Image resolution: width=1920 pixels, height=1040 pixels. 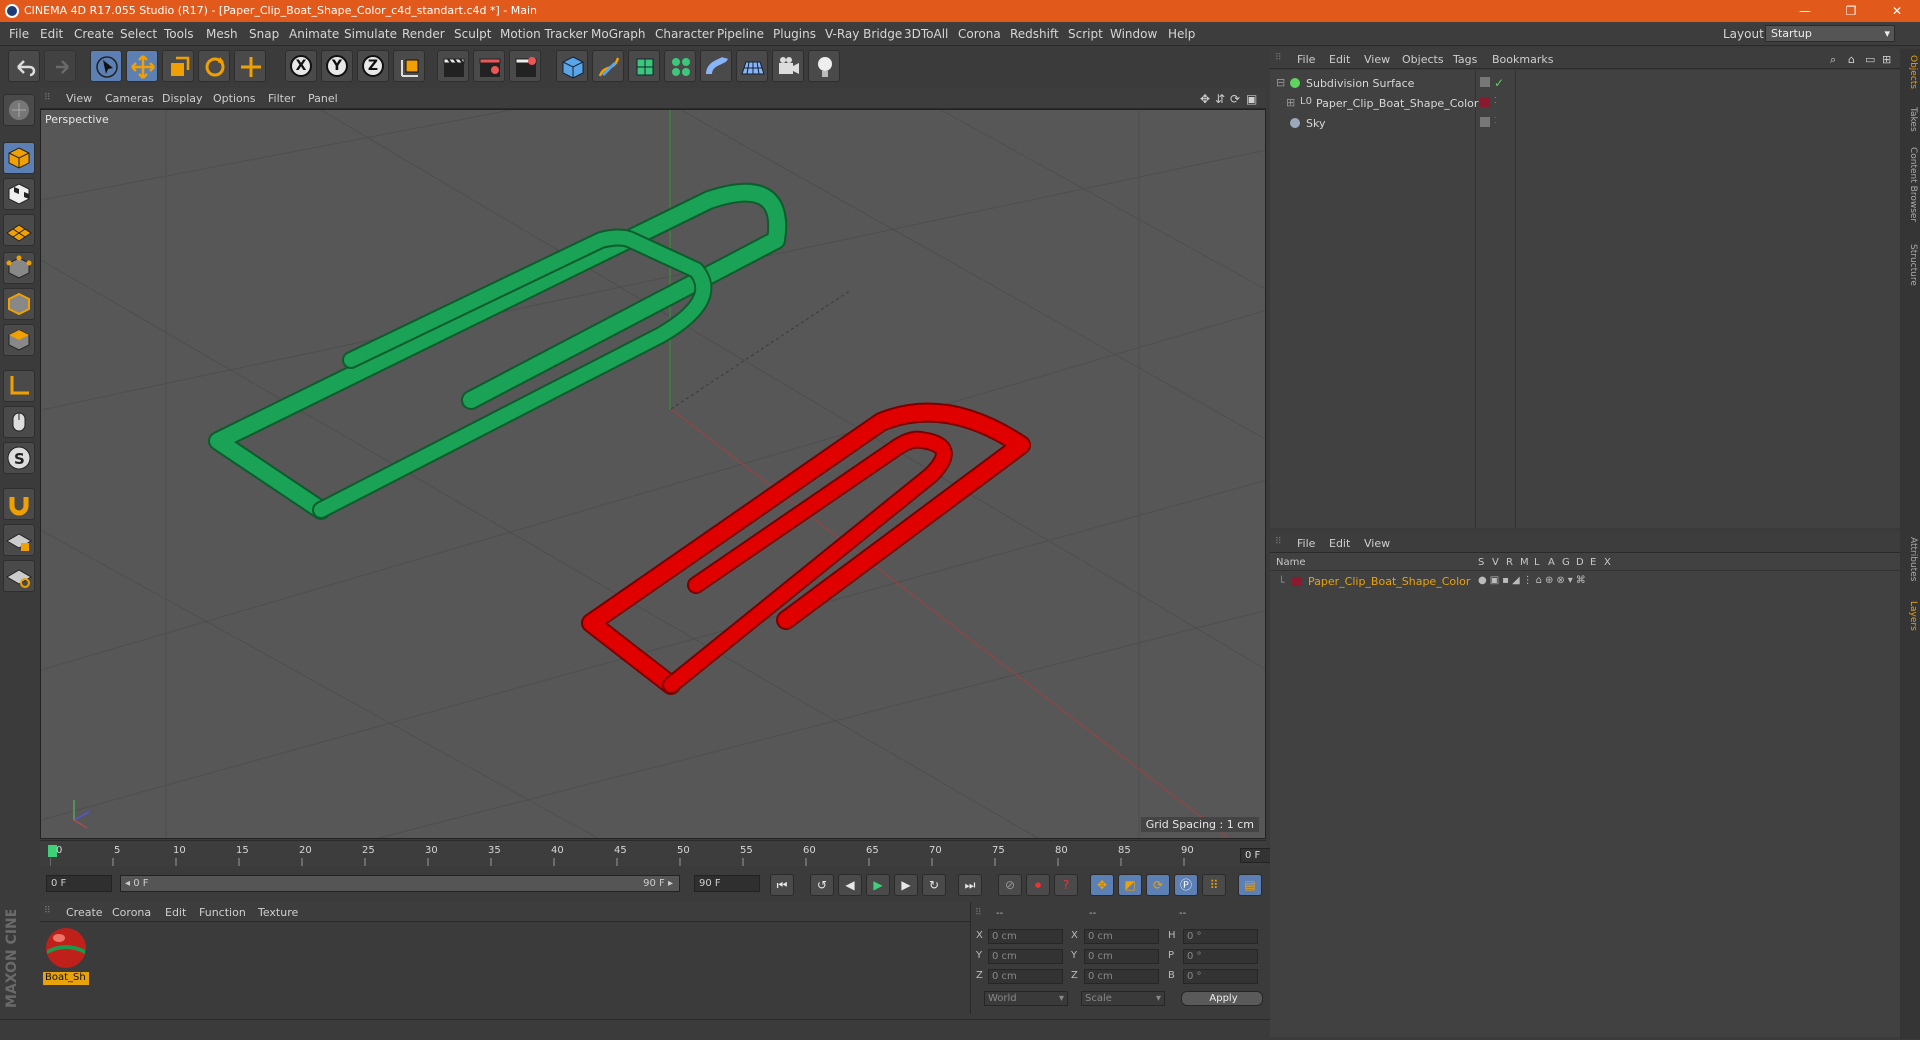 I want to click on layer-col-xref: X, so click(x=1607, y=562).